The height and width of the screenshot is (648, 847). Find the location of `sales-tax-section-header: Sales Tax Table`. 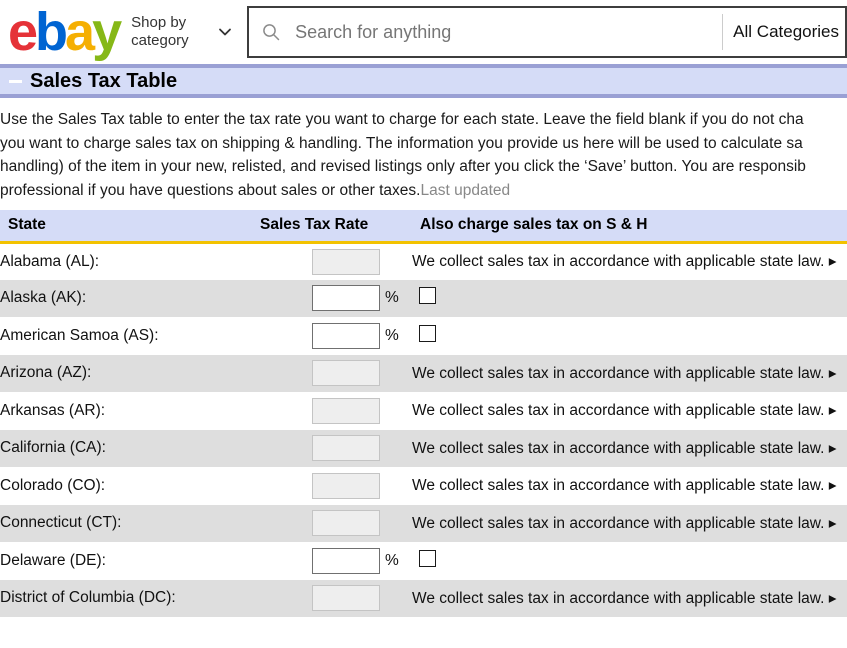

sales-tax-section-header: Sales Tax Table is located at coordinates (423, 81).